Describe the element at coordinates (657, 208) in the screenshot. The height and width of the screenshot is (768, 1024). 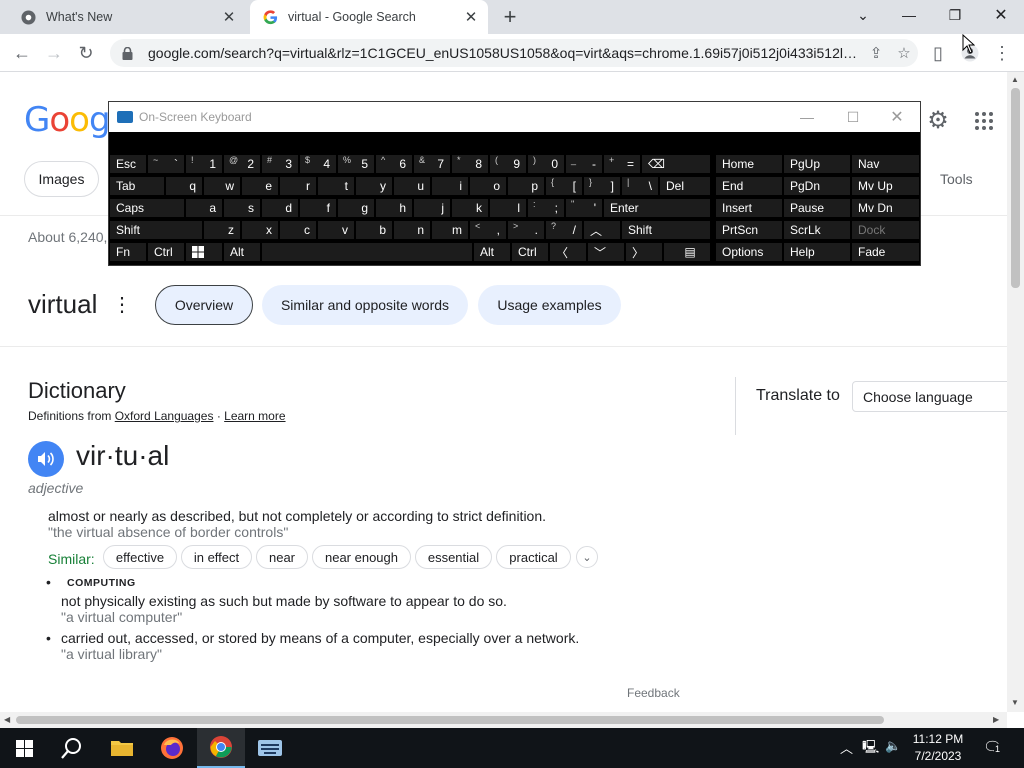
I see `key-enter: Enter` at that location.